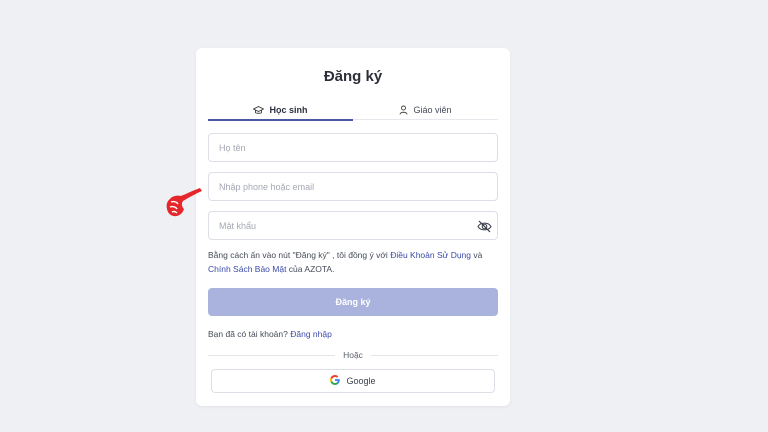  I want to click on tab-teacher-label: Giáo viên, so click(432, 110).